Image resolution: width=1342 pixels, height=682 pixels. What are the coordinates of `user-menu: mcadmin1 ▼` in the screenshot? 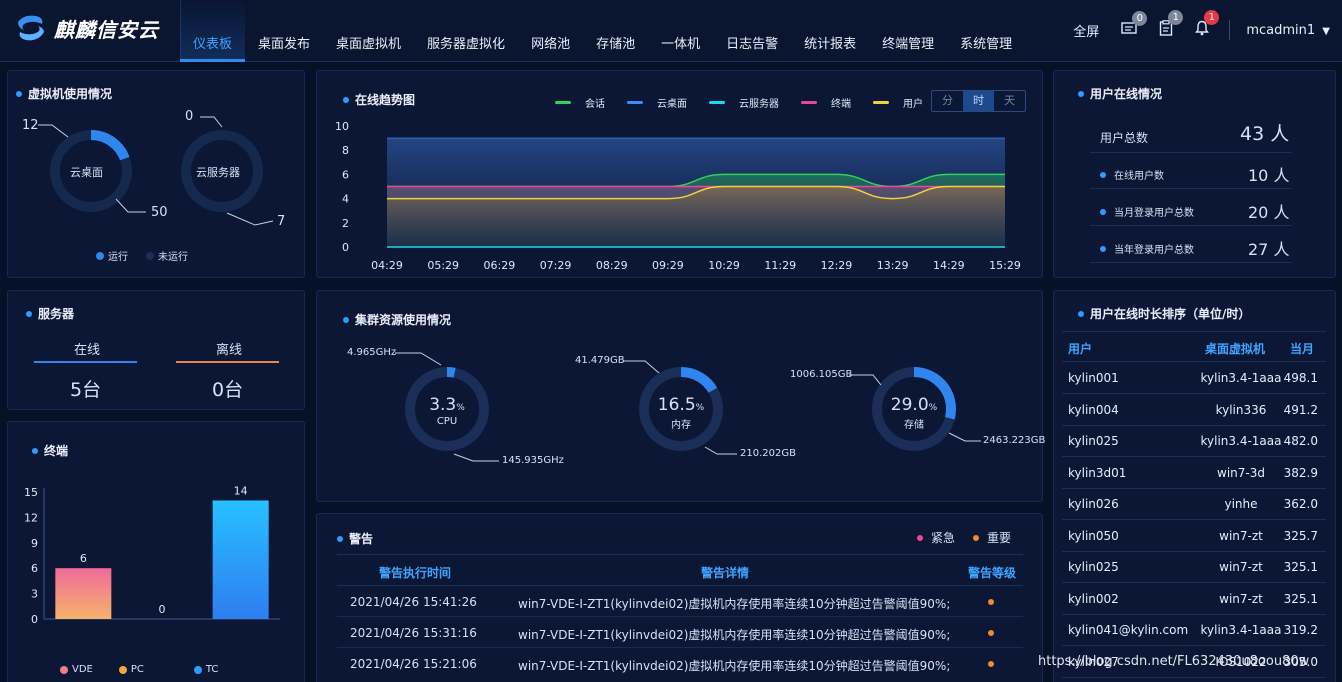 It's located at (1288, 30).